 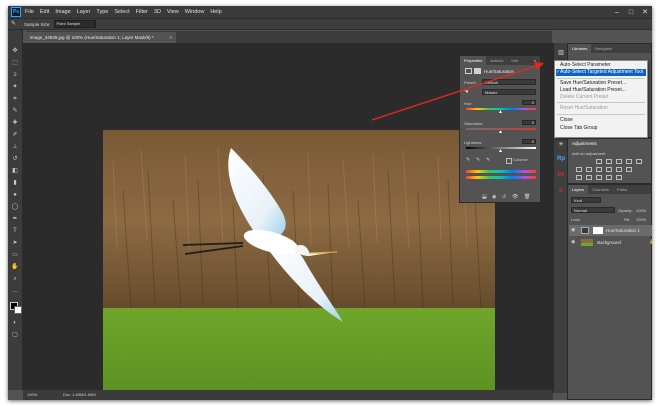 What do you see at coordinates (15, 99) in the screenshot?
I see `crop-tool-icon: ⌗` at bounding box center [15, 99].